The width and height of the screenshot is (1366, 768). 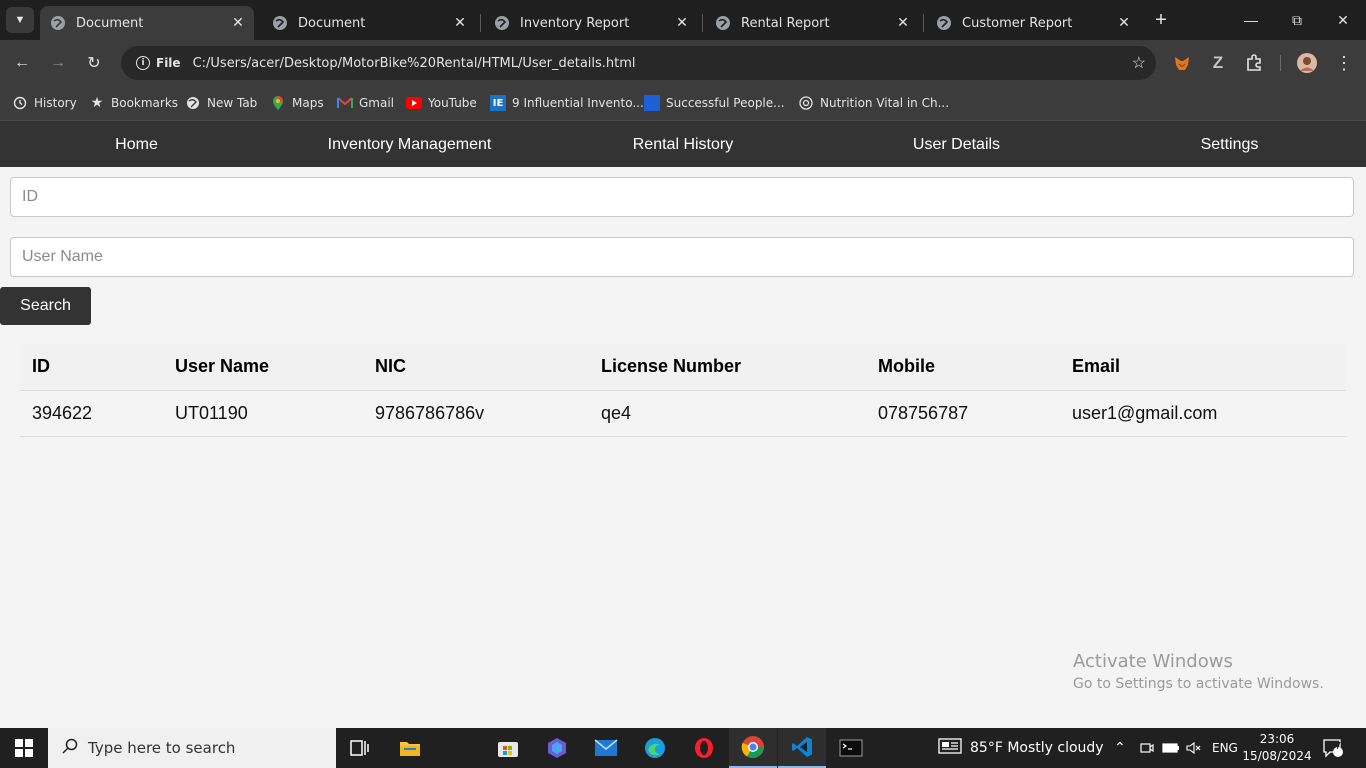 I want to click on info-icon: i, so click(x=143, y=63).